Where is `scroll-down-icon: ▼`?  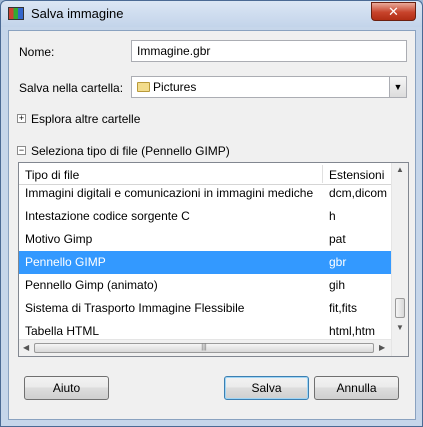 scroll-down-icon: ▼ is located at coordinates (400, 327).